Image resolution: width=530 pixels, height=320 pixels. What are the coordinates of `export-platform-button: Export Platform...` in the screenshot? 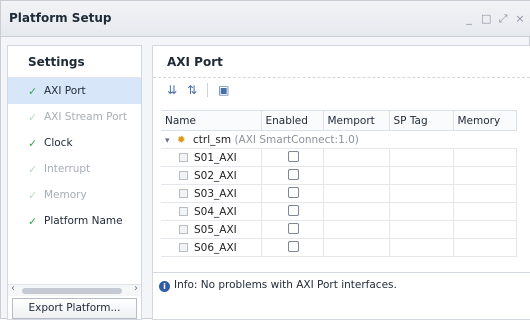 It's located at (74, 308).